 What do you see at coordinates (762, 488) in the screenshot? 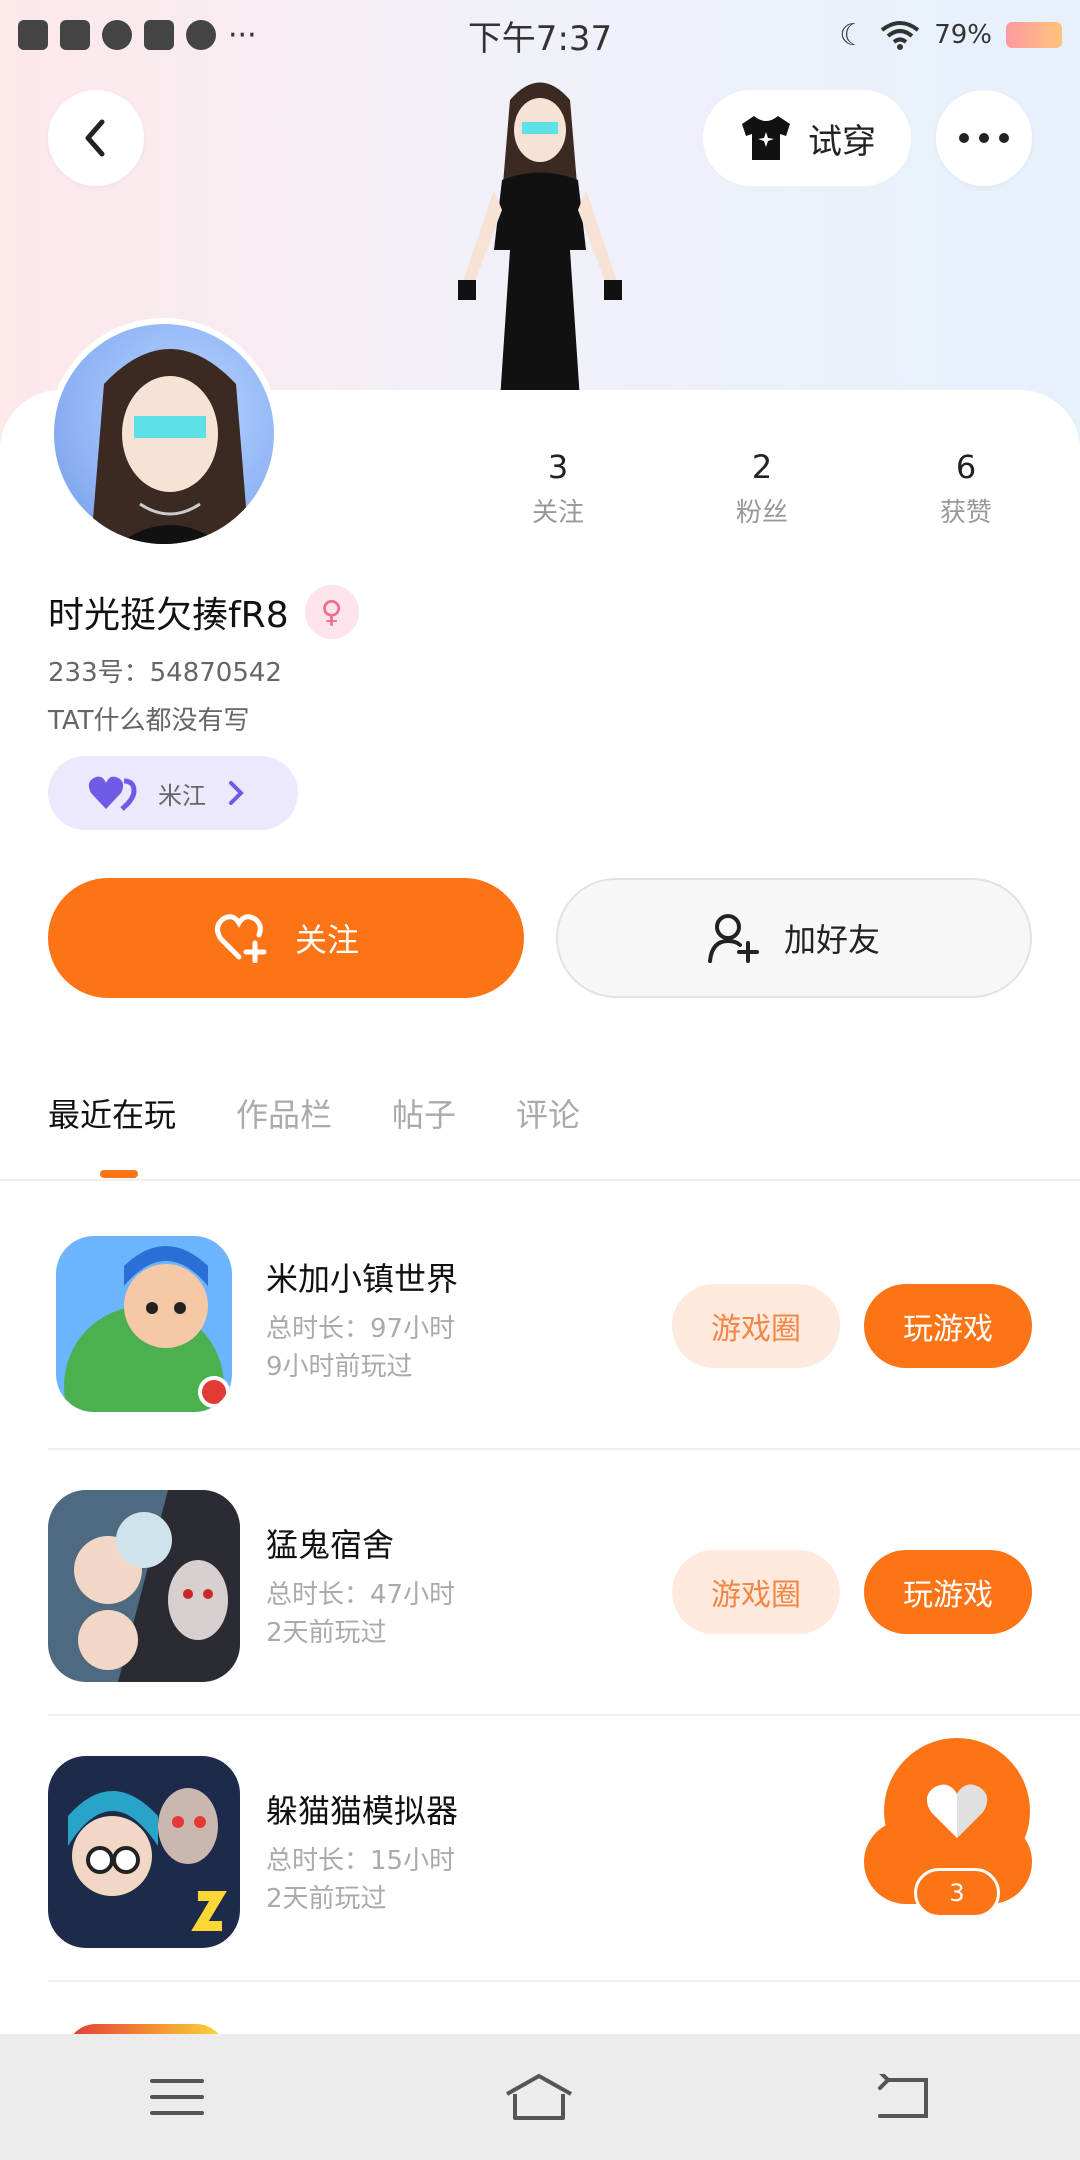
I see `stat-followers: 2 粉丝` at bounding box center [762, 488].